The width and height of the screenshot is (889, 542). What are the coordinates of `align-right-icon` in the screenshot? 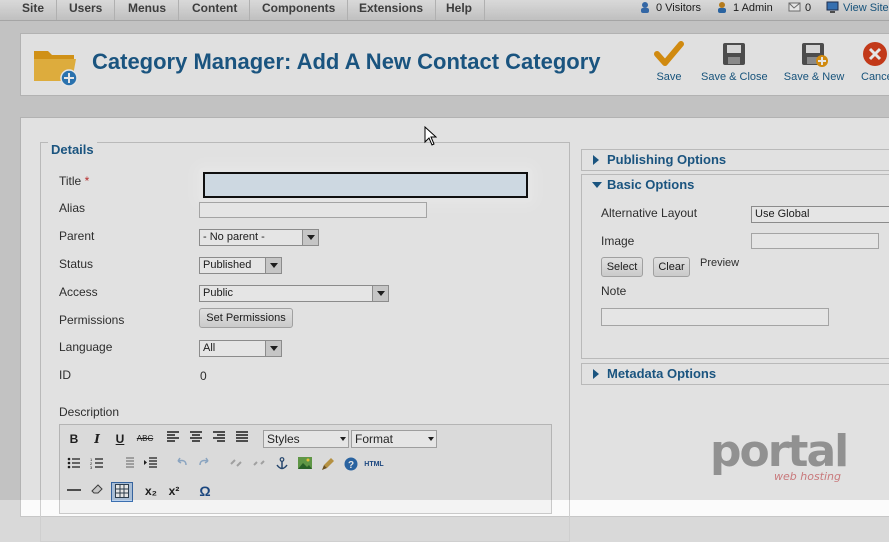 It's located at (219, 439).